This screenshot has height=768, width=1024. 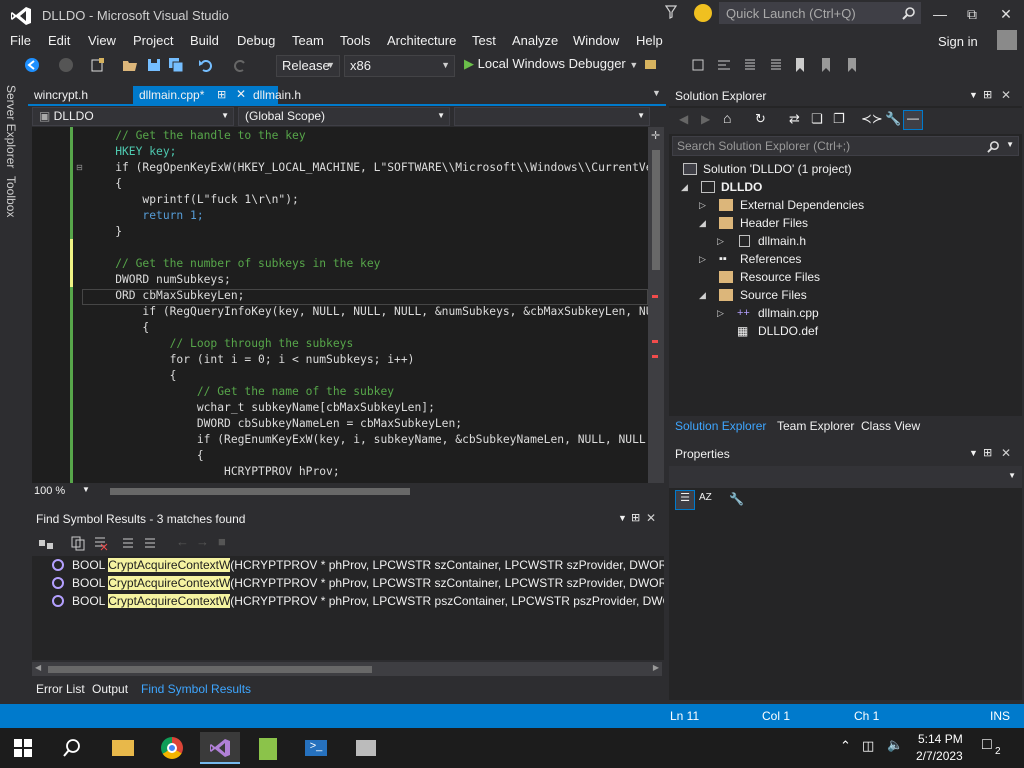 I want to click on member-dropdown: ▼, so click(x=552, y=116).